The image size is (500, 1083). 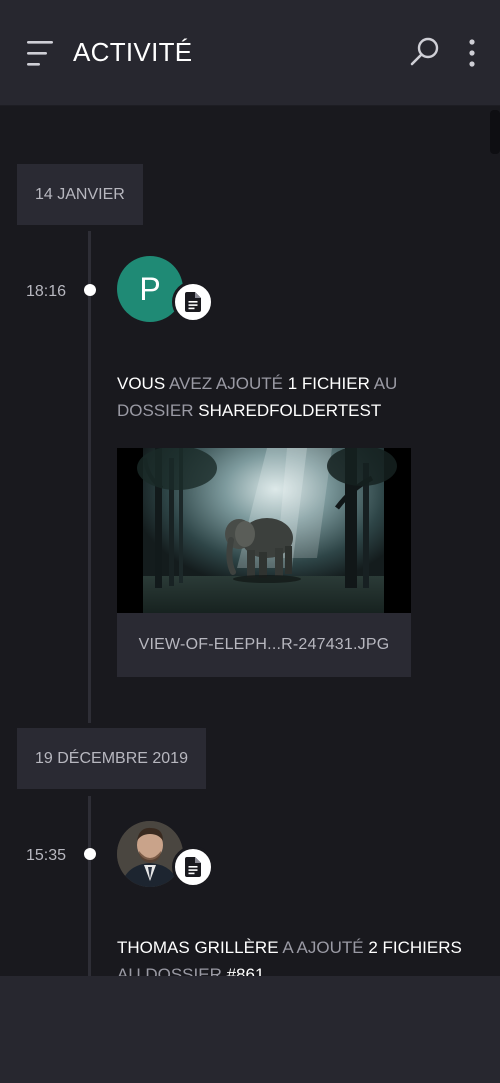 What do you see at coordinates (141, 383) in the screenshot?
I see `activity-actor: VOUS` at bounding box center [141, 383].